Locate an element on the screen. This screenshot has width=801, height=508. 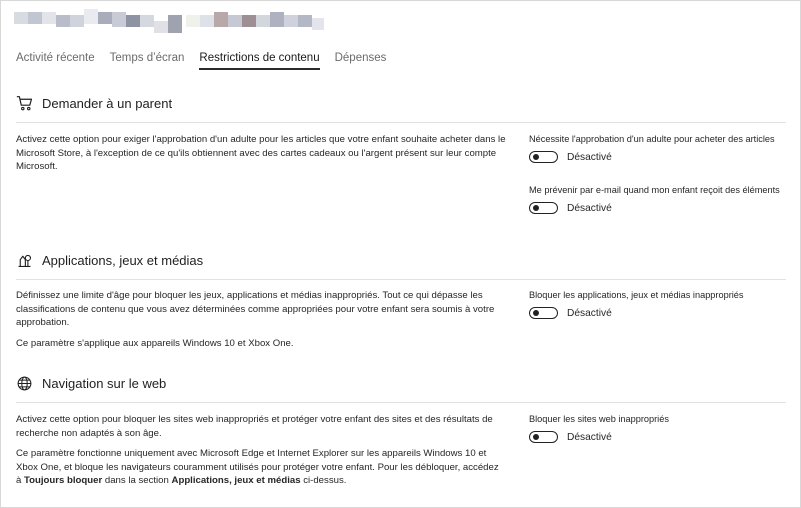
section-apps-header: Applications, jeux et médias is located at coordinates (109, 260).